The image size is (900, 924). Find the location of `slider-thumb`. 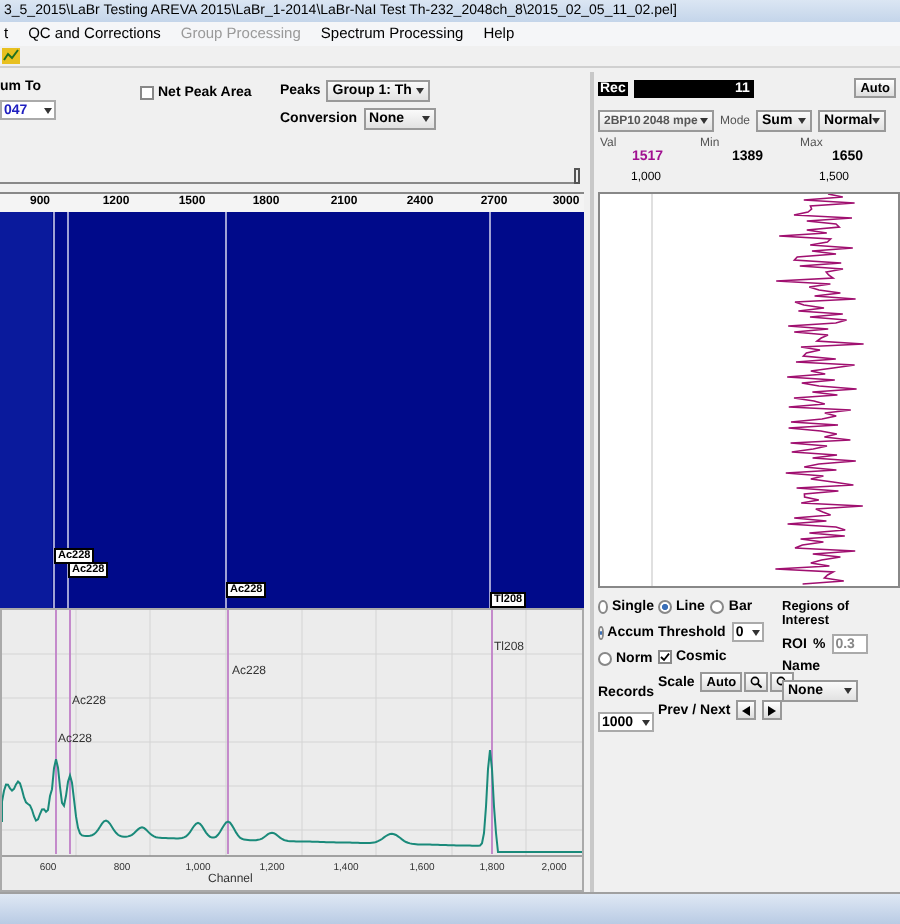

slider-thumb is located at coordinates (577, 176).